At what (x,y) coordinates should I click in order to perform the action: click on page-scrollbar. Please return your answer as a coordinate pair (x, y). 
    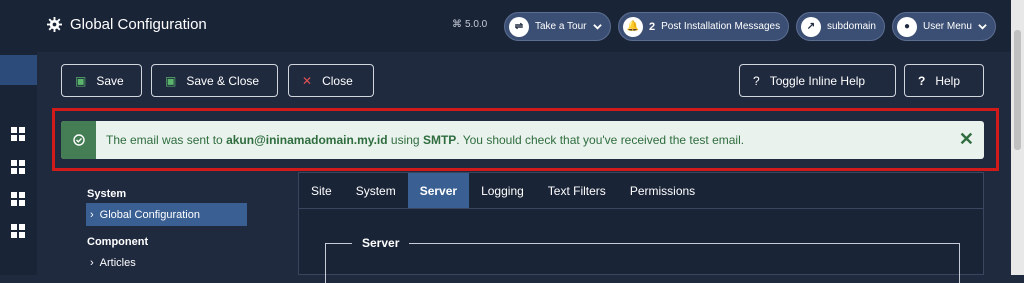
    Looking at the image, I should click on (1017, 137).